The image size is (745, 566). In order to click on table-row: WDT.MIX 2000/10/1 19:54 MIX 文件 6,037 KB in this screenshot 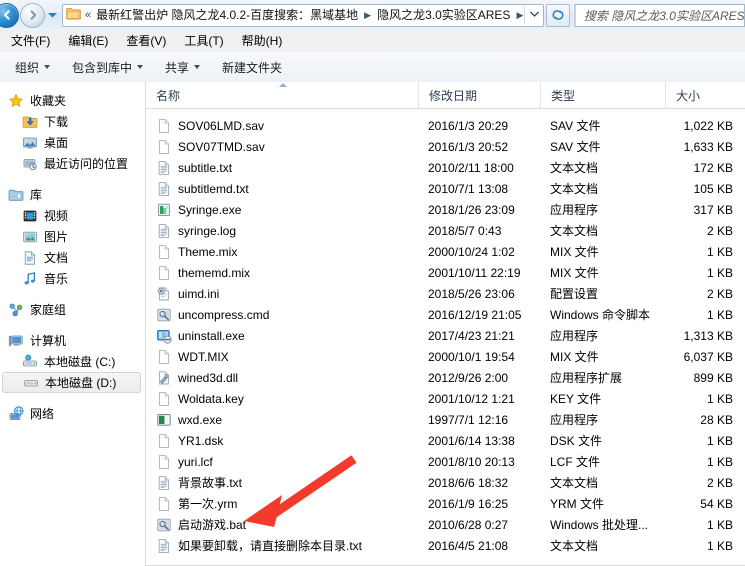, I will do `click(445, 356)`.